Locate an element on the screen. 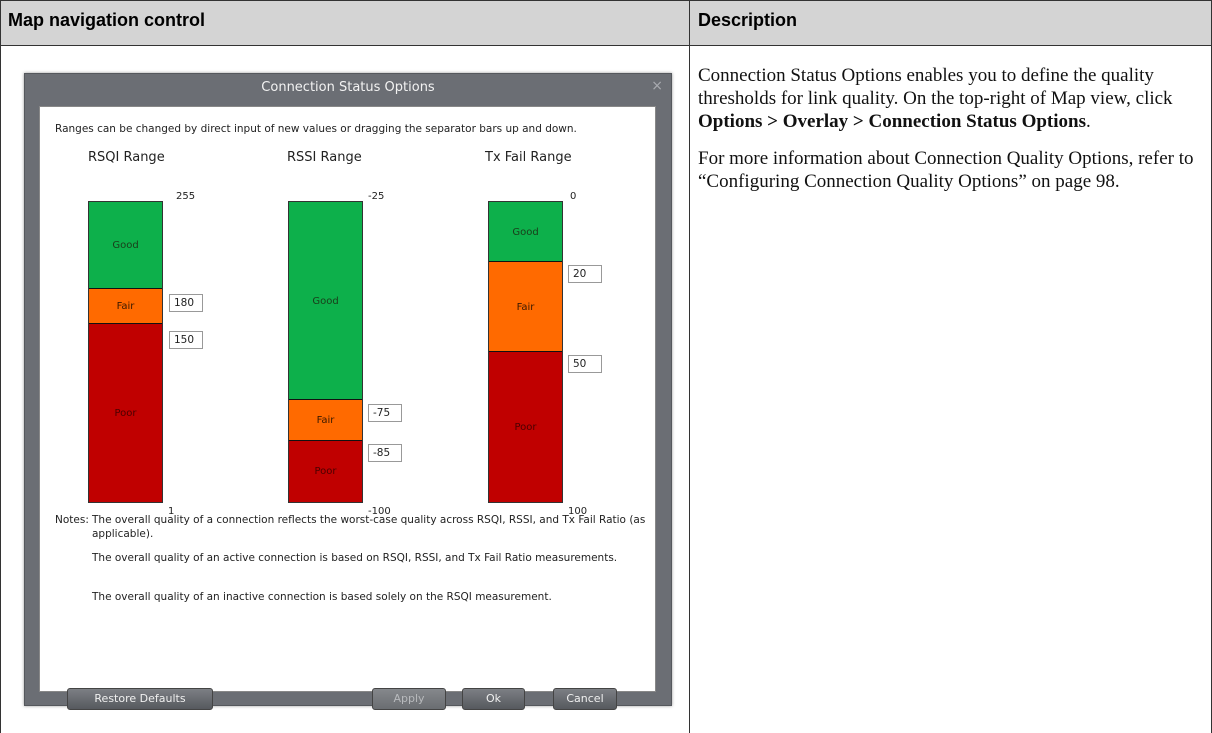 The image size is (1212, 733). rsqi-poor-segment: Poor is located at coordinates (125, 413).